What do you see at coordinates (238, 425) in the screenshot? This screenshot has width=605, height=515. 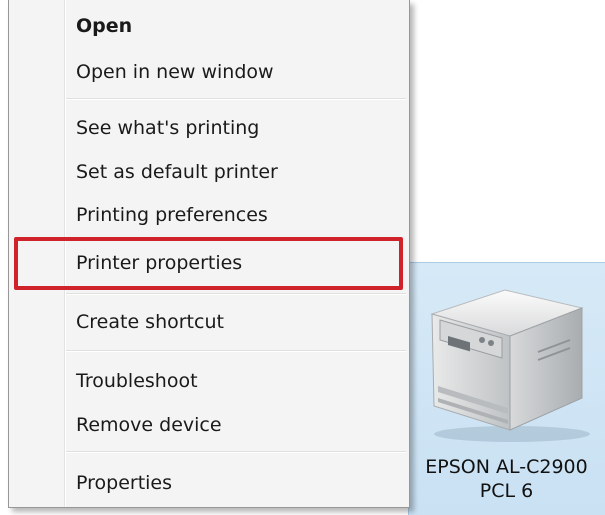 I see `menu-item-remove-device: Remove device` at bounding box center [238, 425].